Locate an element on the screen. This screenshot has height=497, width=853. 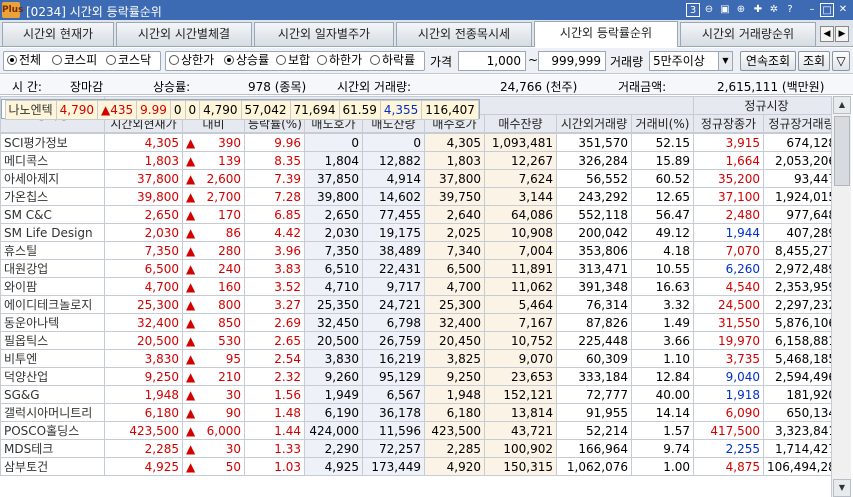
tab-after-hours-daily-price: 시간외 일자별주가 is located at coordinates (324, 34).